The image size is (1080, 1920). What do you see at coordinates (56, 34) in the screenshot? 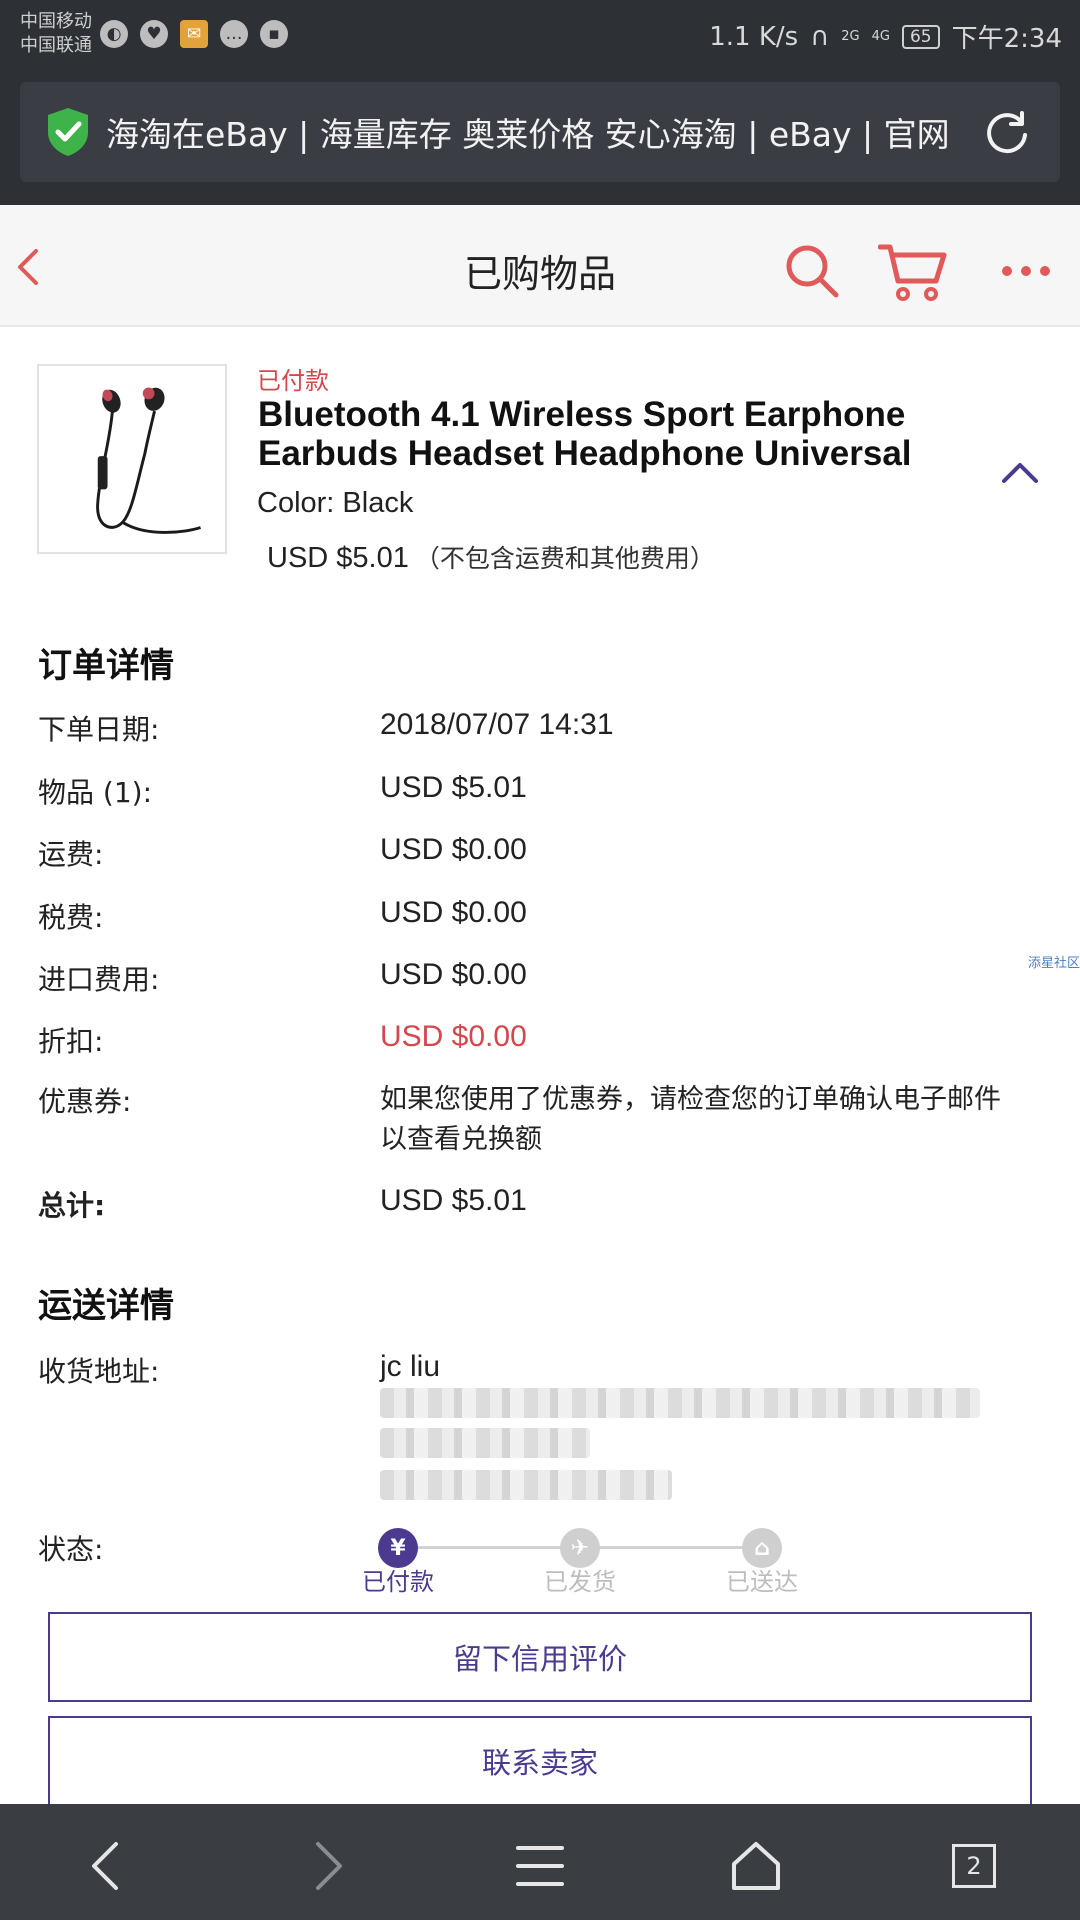
I see `carrier-info: 中国移动 中国联通` at bounding box center [56, 34].